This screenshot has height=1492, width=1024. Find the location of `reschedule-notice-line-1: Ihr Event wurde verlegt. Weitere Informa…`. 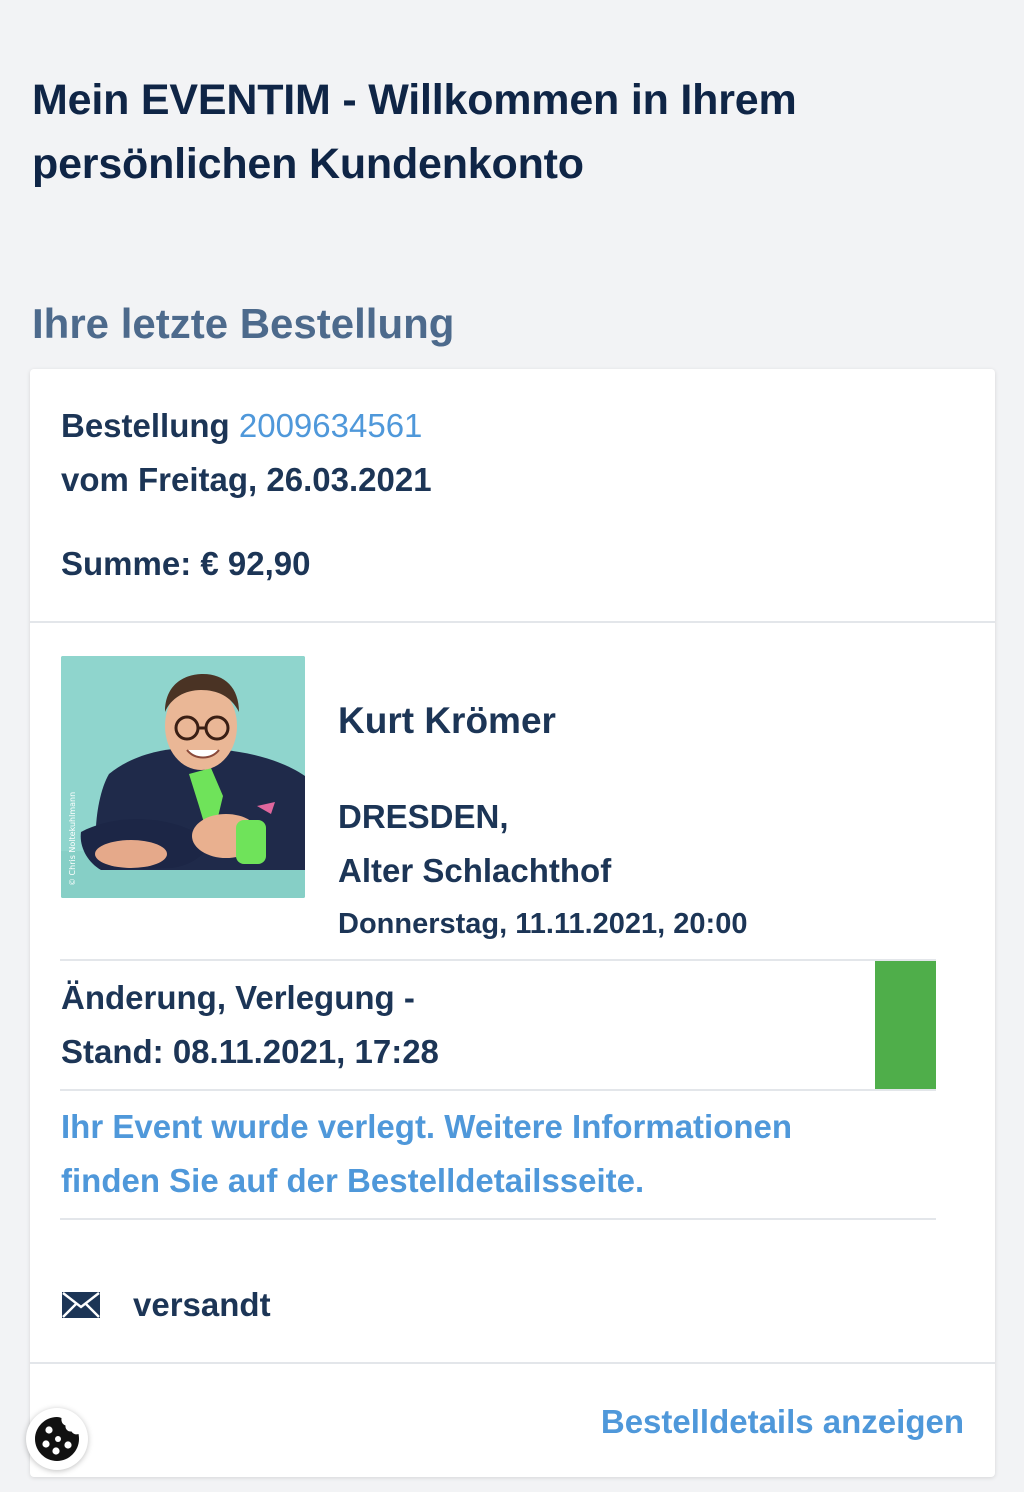

reschedule-notice-line-1: Ihr Event wurde verlegt. Weitere Informa… is located at coordinates (426, 1127).